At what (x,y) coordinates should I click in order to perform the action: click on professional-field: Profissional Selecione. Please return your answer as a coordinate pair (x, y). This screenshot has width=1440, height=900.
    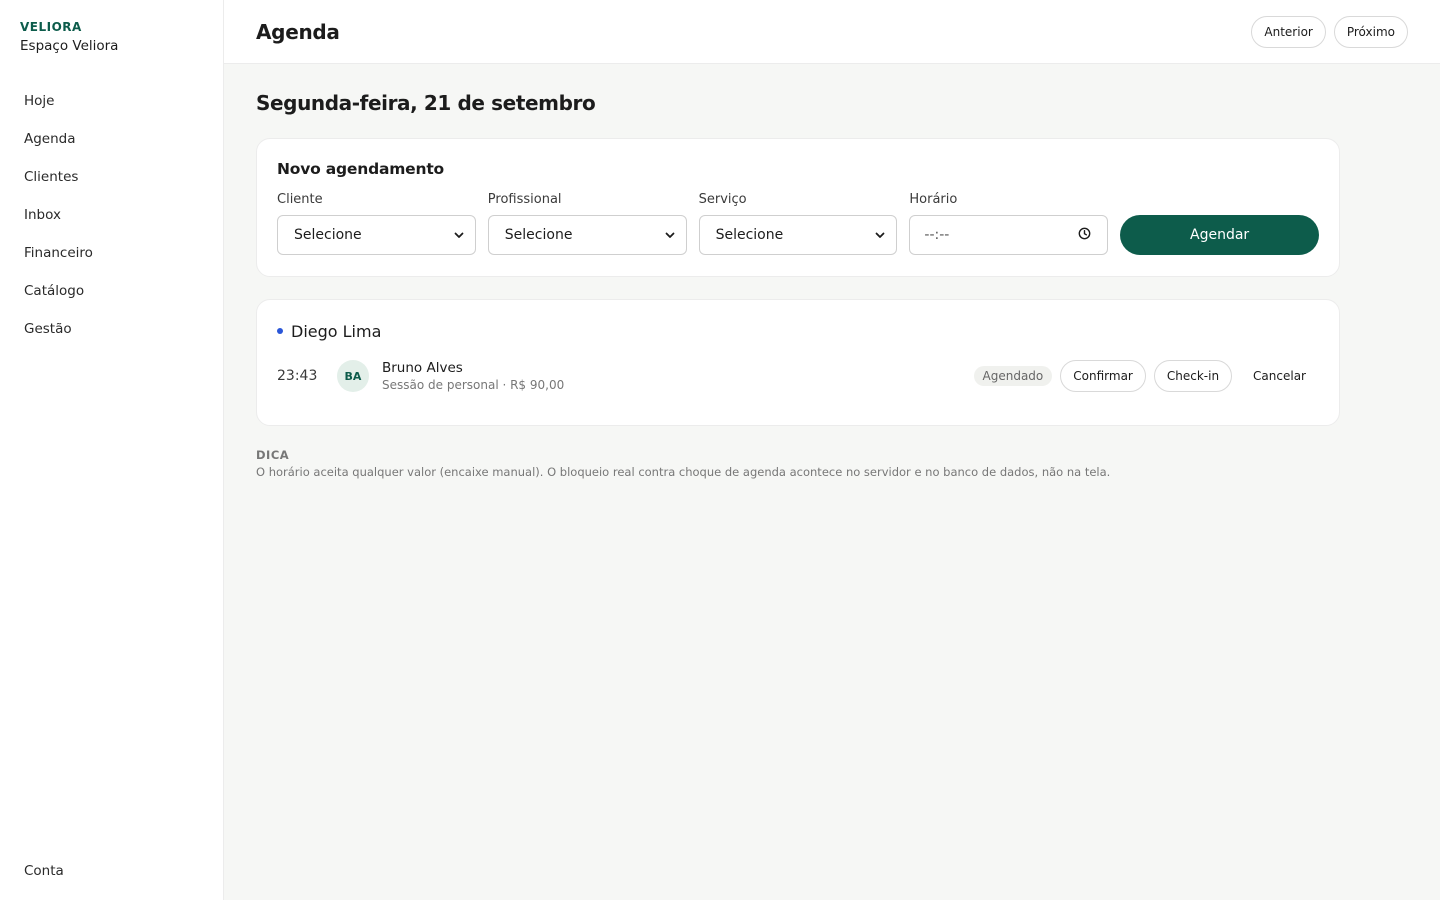
    Looking at the image, I should click on (587, 223).